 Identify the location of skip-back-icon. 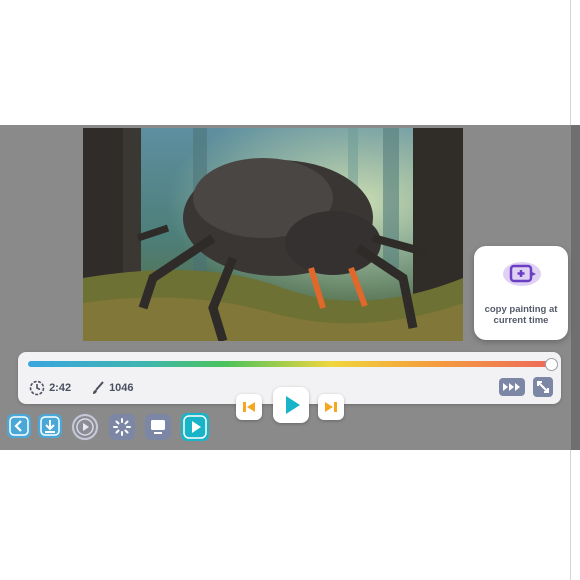
(249, 407).